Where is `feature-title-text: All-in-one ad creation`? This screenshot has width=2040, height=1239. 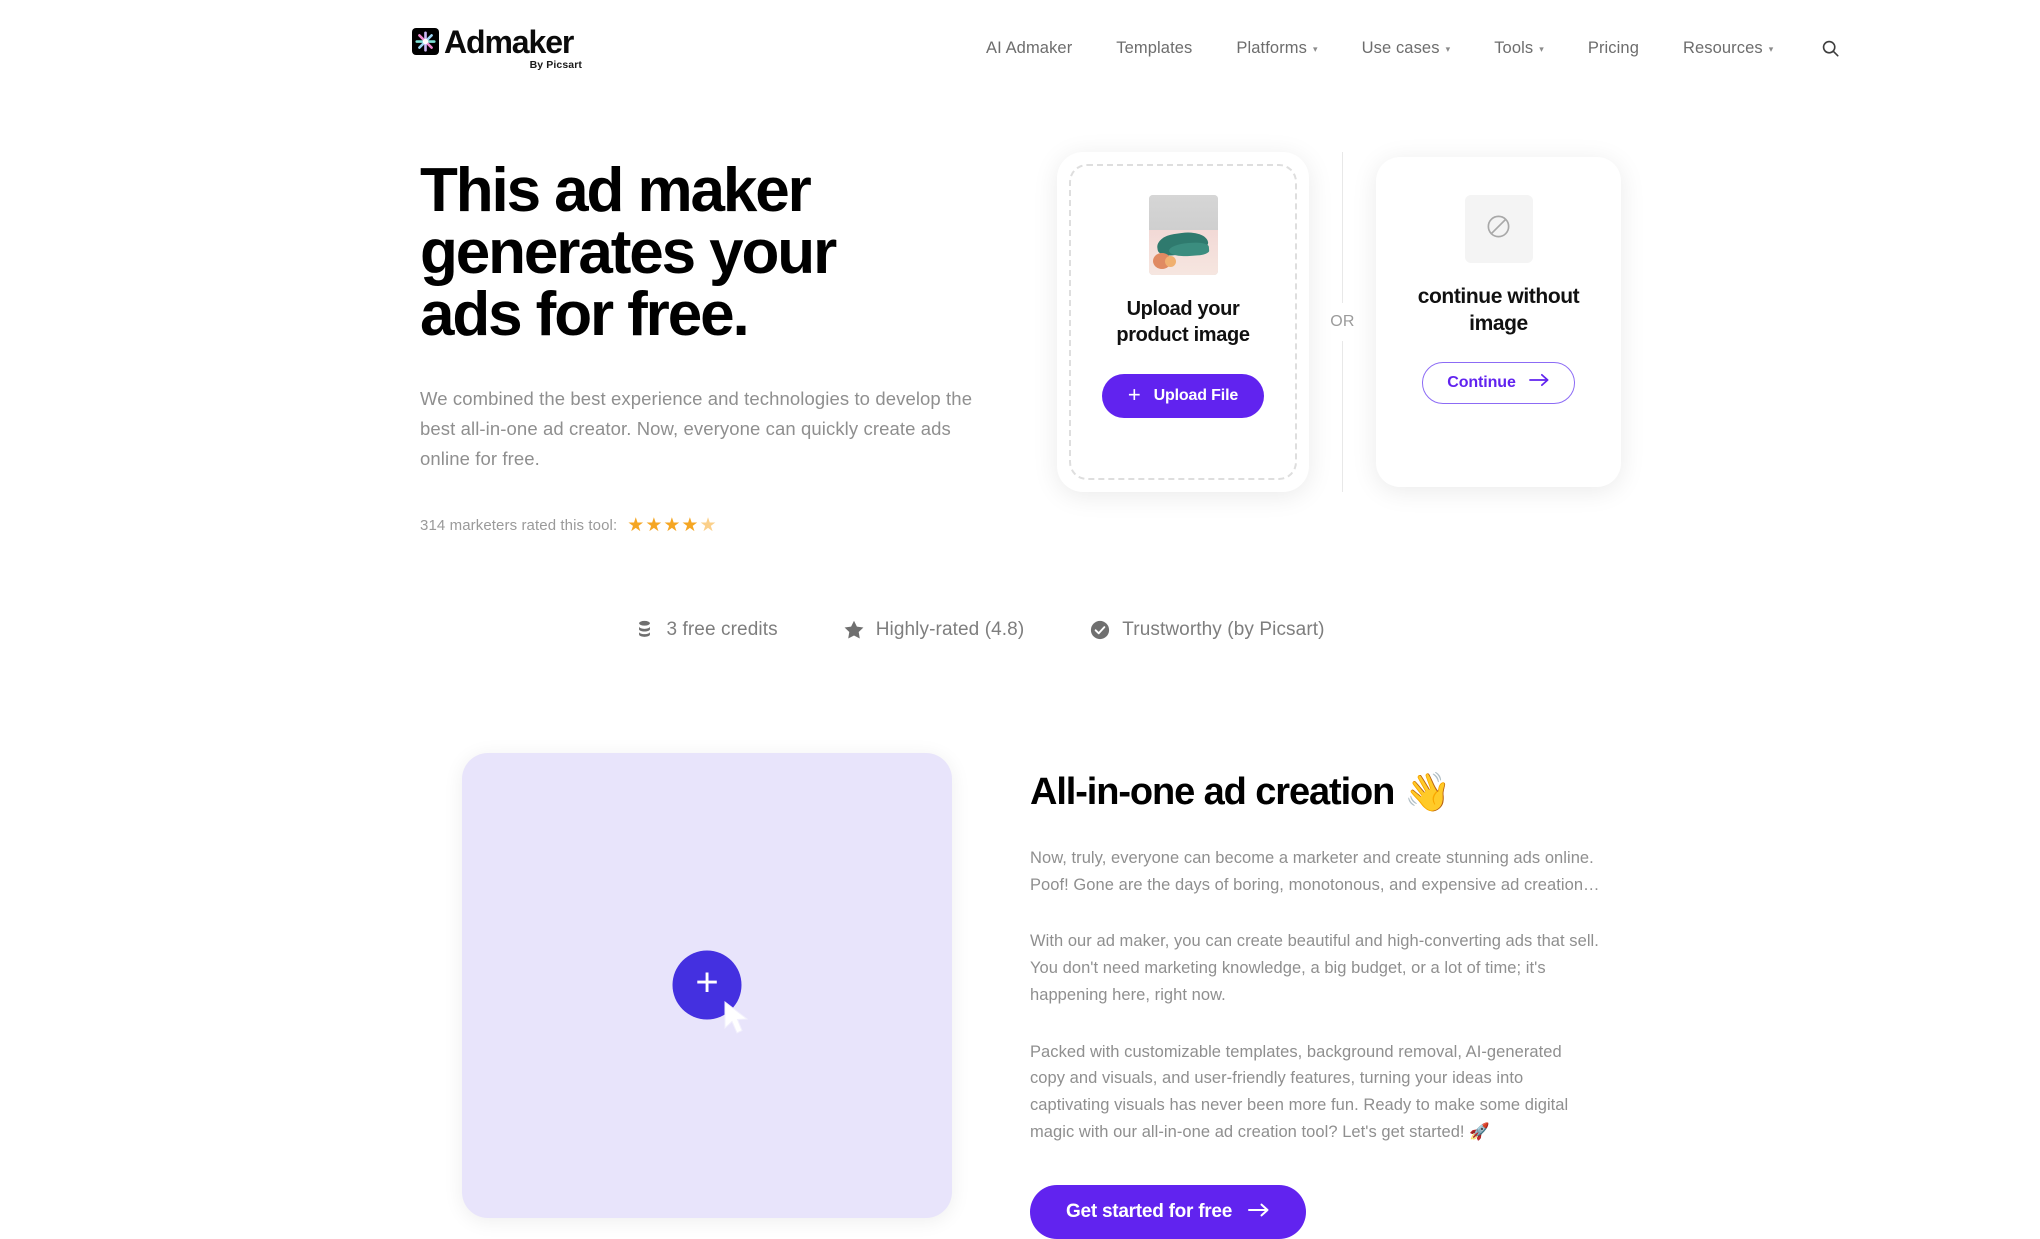 feature-title-text: All-in-one ad creation is located at coordinates (1212, 792).